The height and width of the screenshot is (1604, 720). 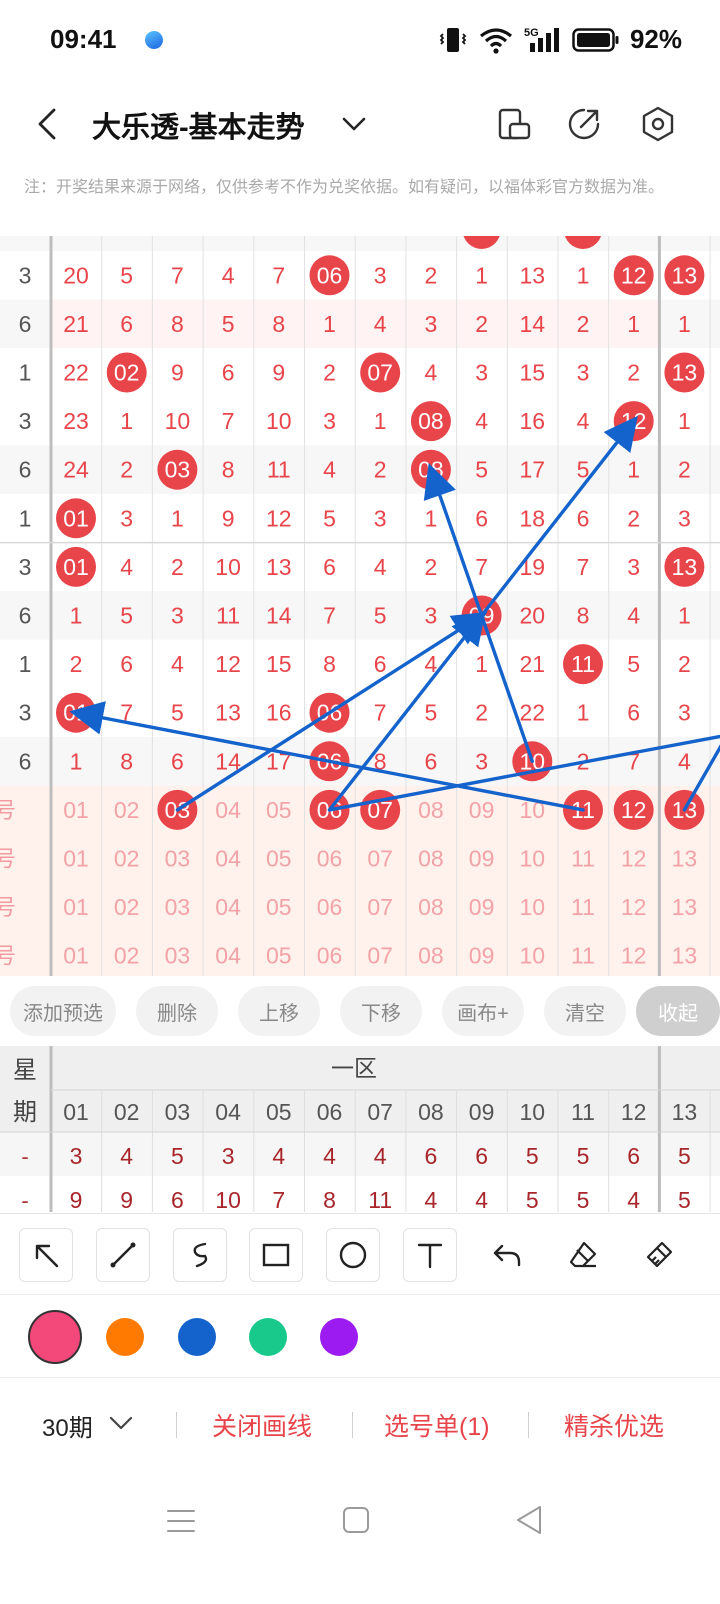 What do you see at coordinates (181, 1521) in the screenshot?
I see `menu-icon` at bounding box center [181, 1521].